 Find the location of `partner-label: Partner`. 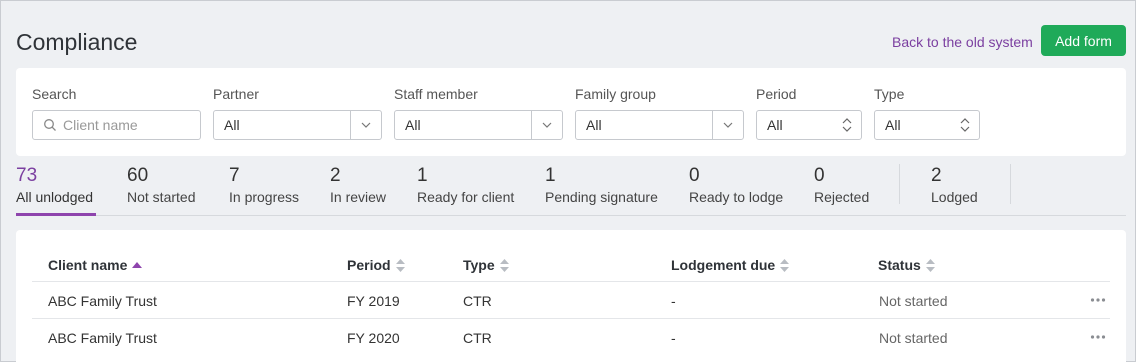

partner-label: Partner is located at coordinates (236, 94).